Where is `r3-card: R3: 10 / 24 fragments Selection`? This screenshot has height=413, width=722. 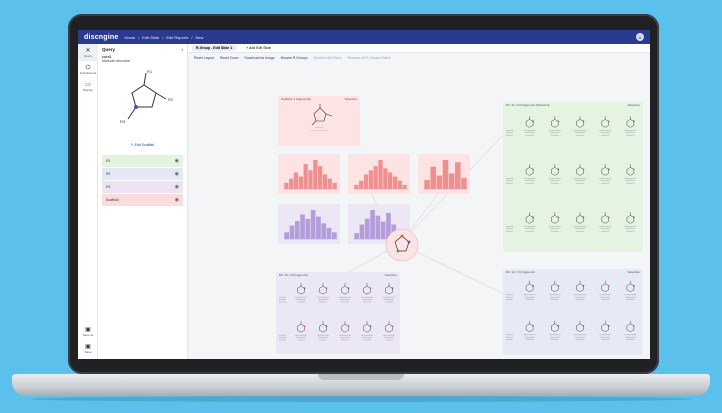 r3-card: R3: 10 / 24 fragments Selection is located at coordinates (338, 313).